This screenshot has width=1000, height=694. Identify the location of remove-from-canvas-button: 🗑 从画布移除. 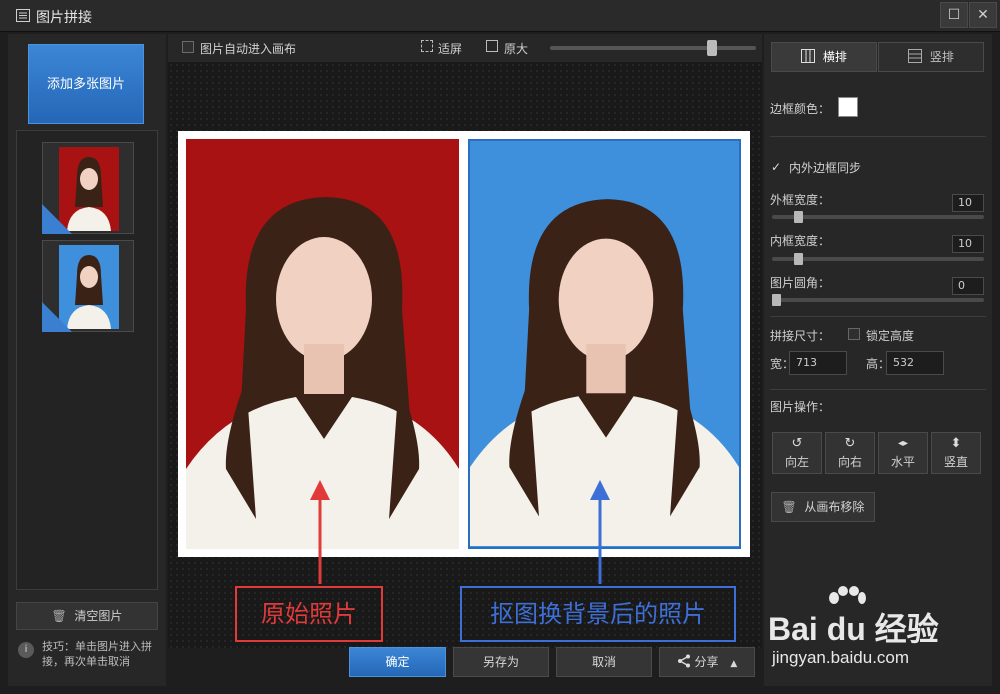
(823, 507).